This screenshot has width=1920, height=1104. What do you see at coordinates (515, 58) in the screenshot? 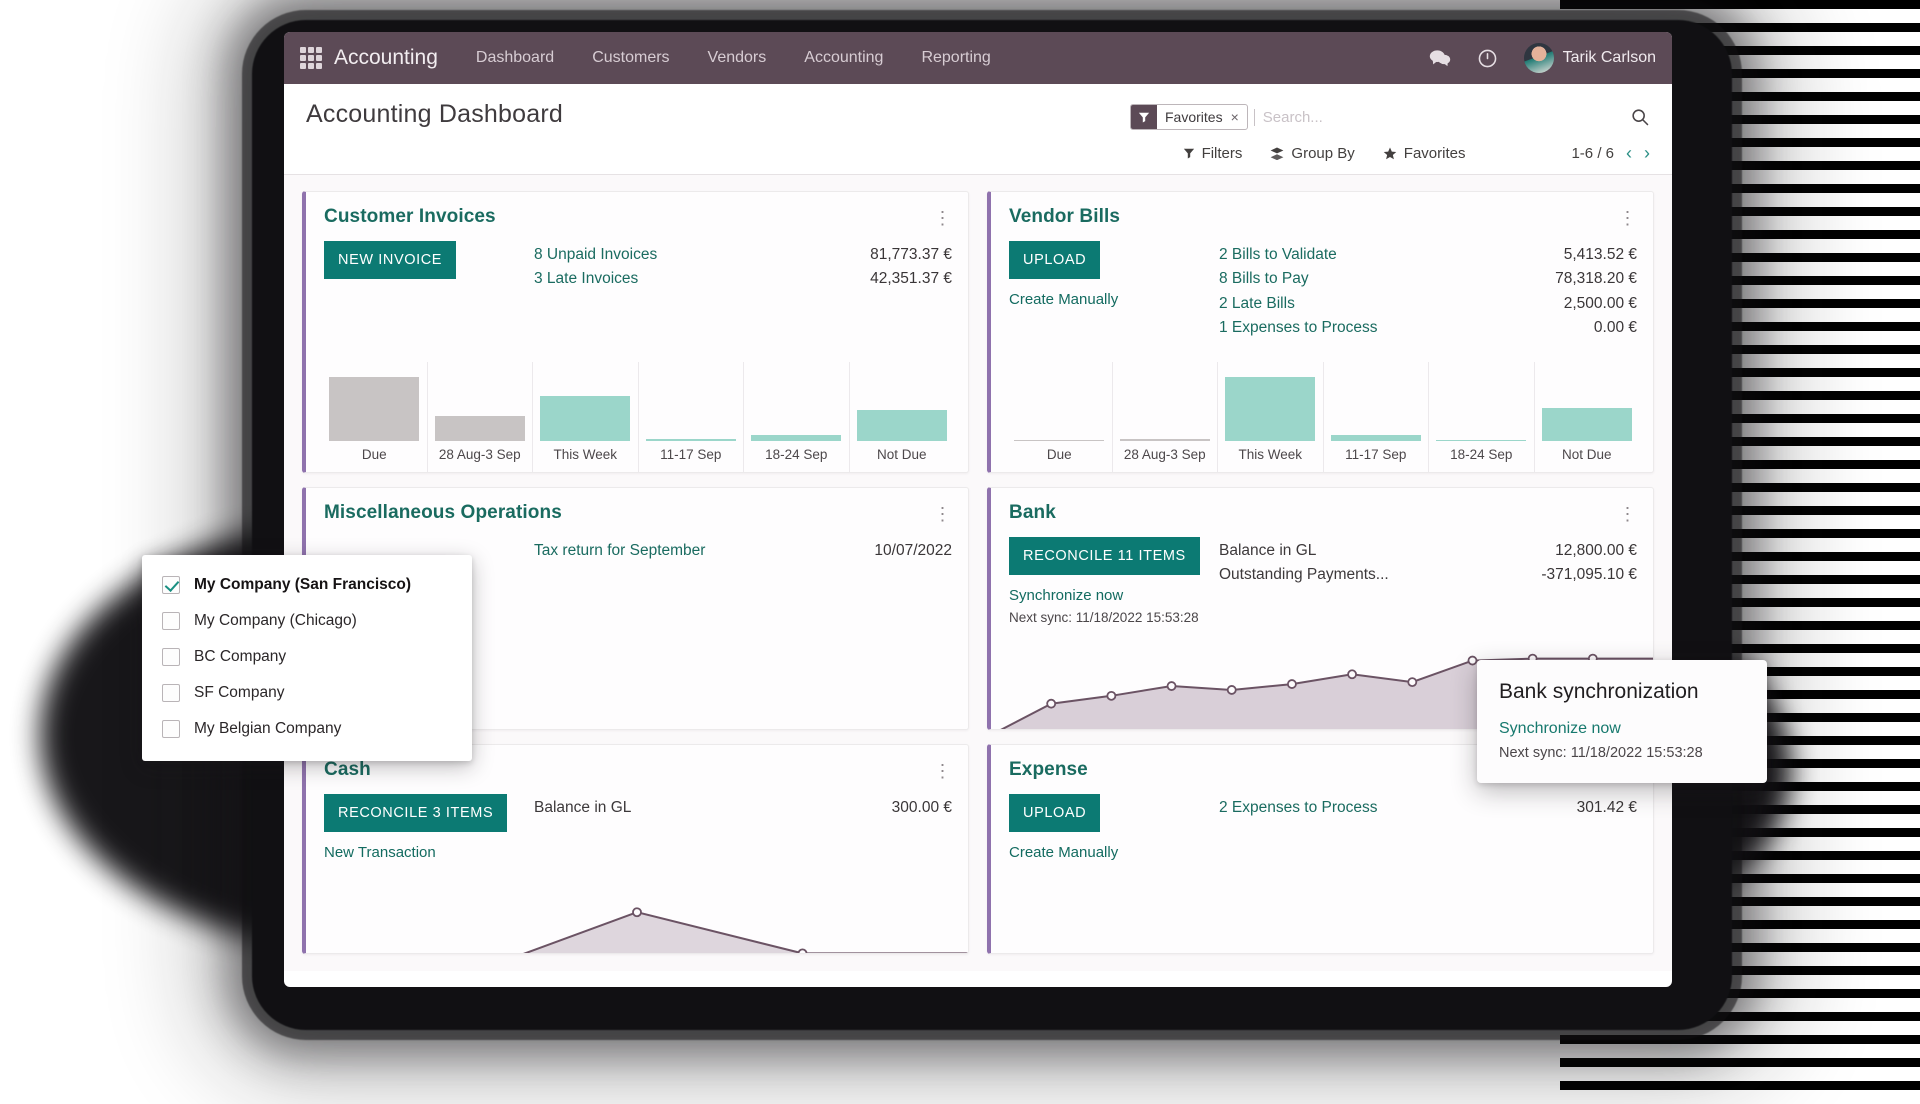
I see `nav-item-dashboard: Dashboard` at bounding box center [515, 58].